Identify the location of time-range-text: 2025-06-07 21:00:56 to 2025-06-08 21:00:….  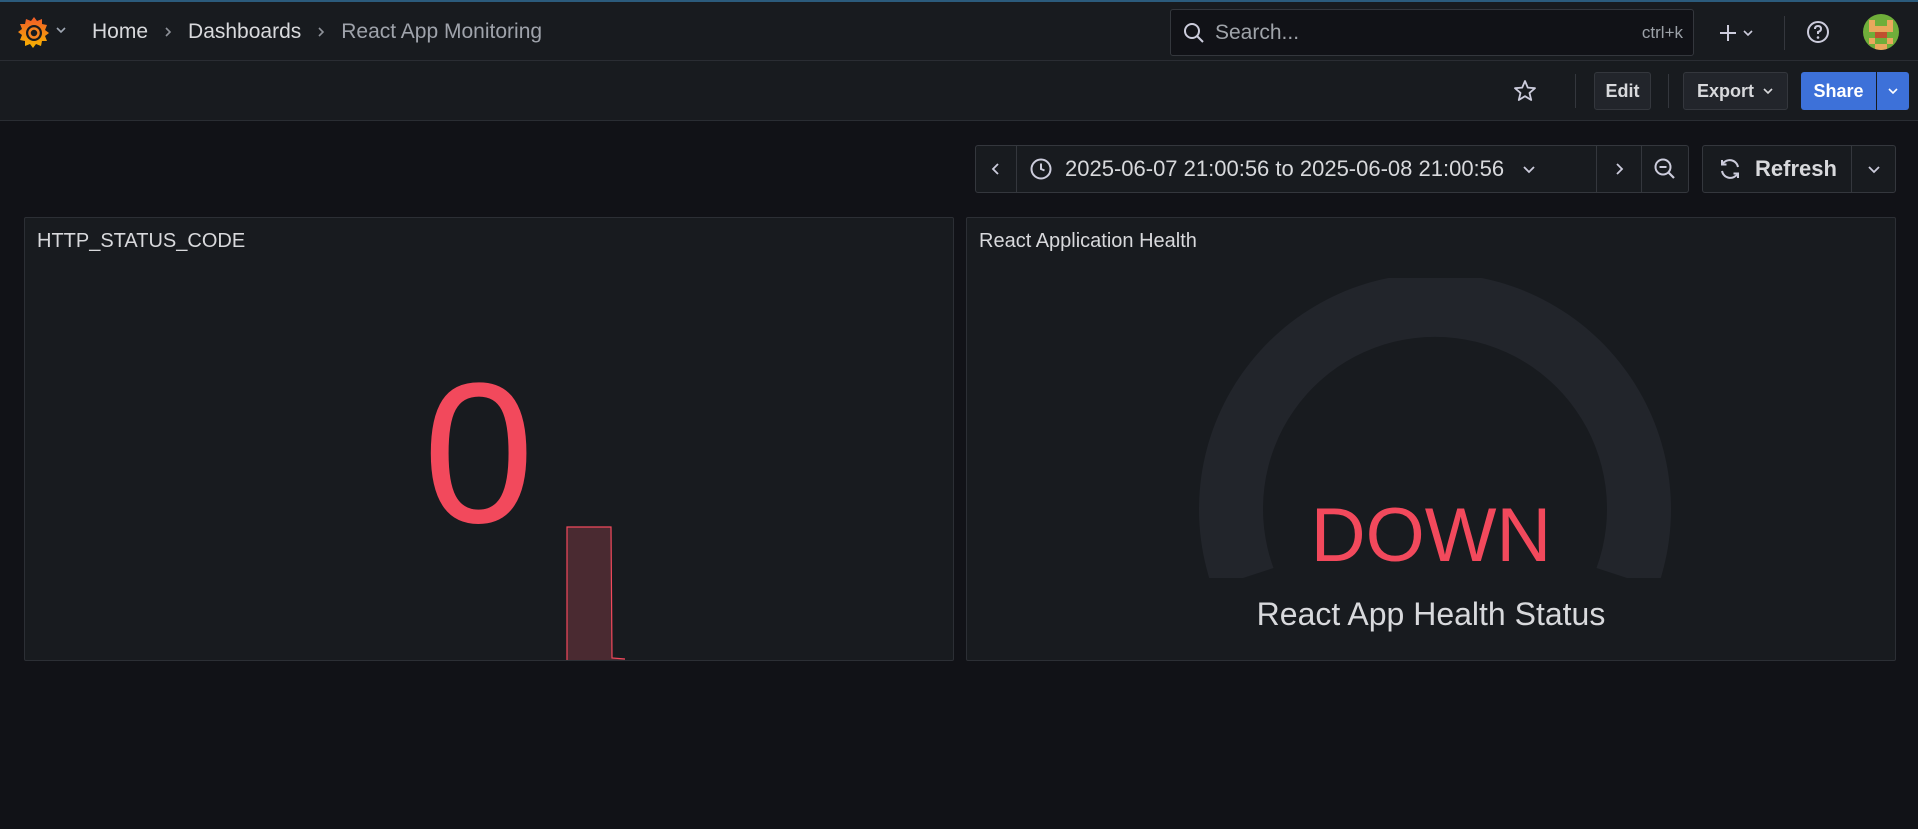
(1285, 168).